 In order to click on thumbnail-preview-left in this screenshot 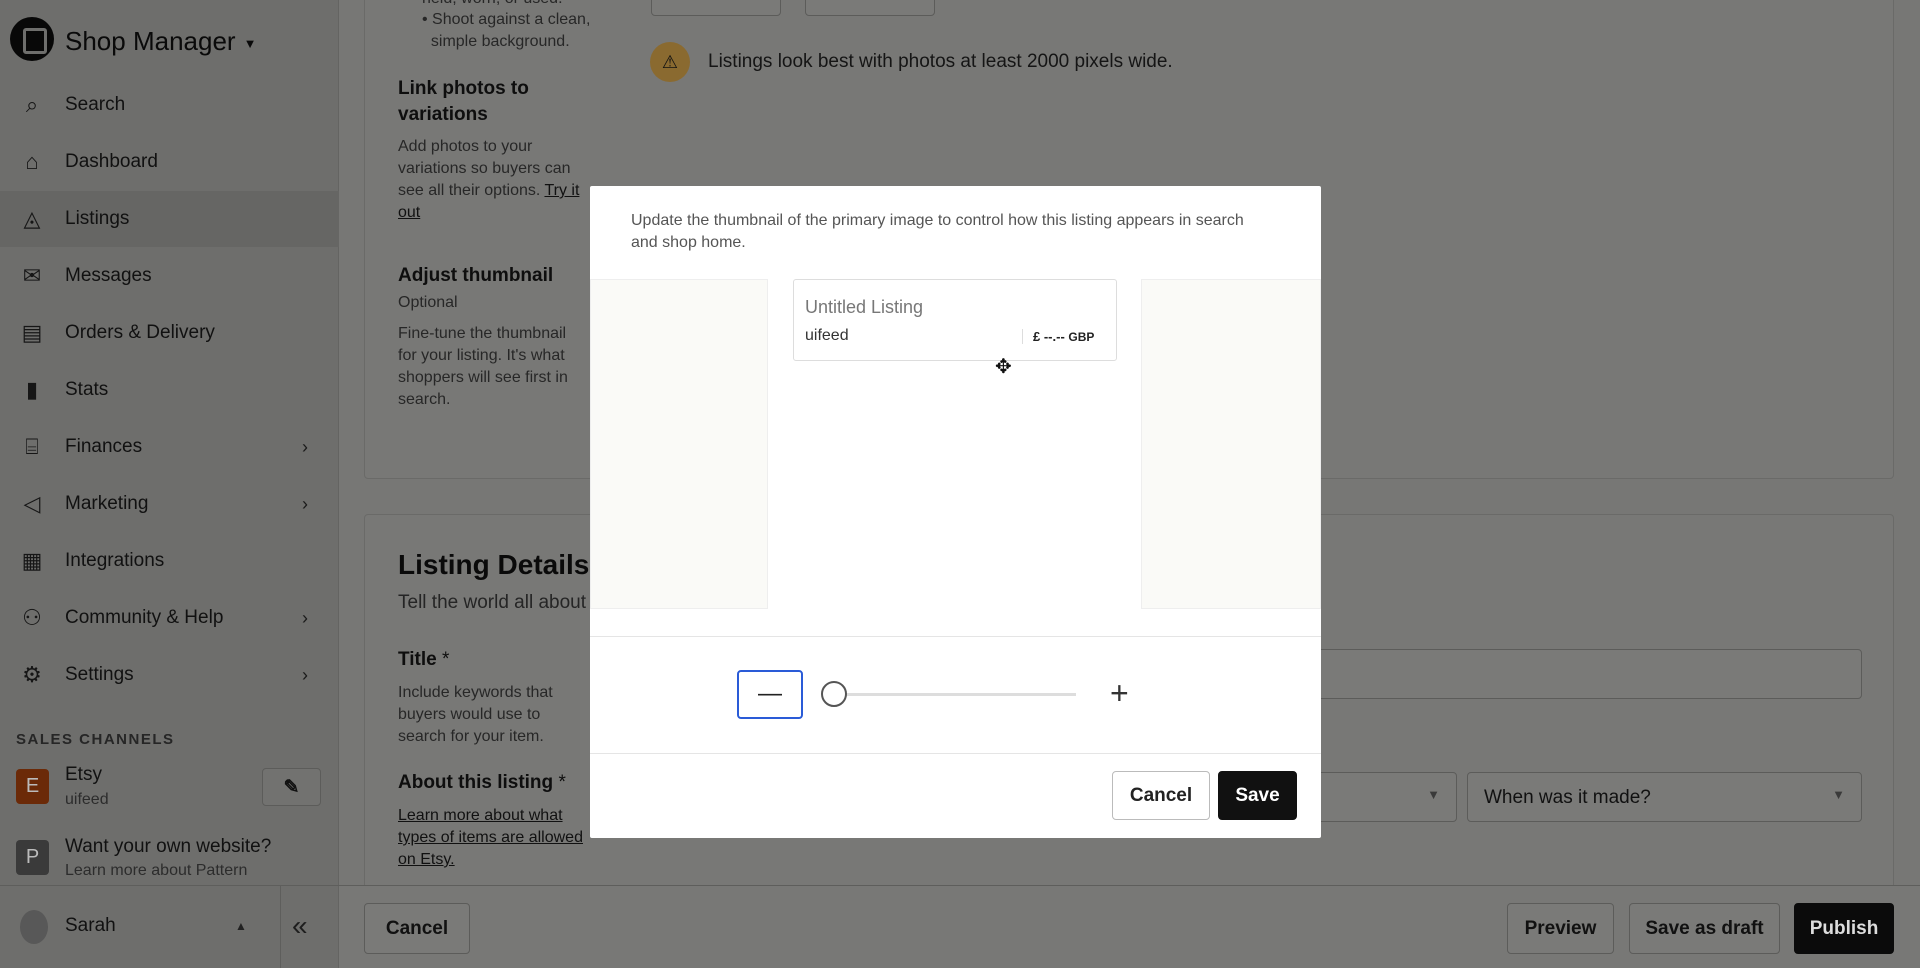, I will do `click(679, 444)`.